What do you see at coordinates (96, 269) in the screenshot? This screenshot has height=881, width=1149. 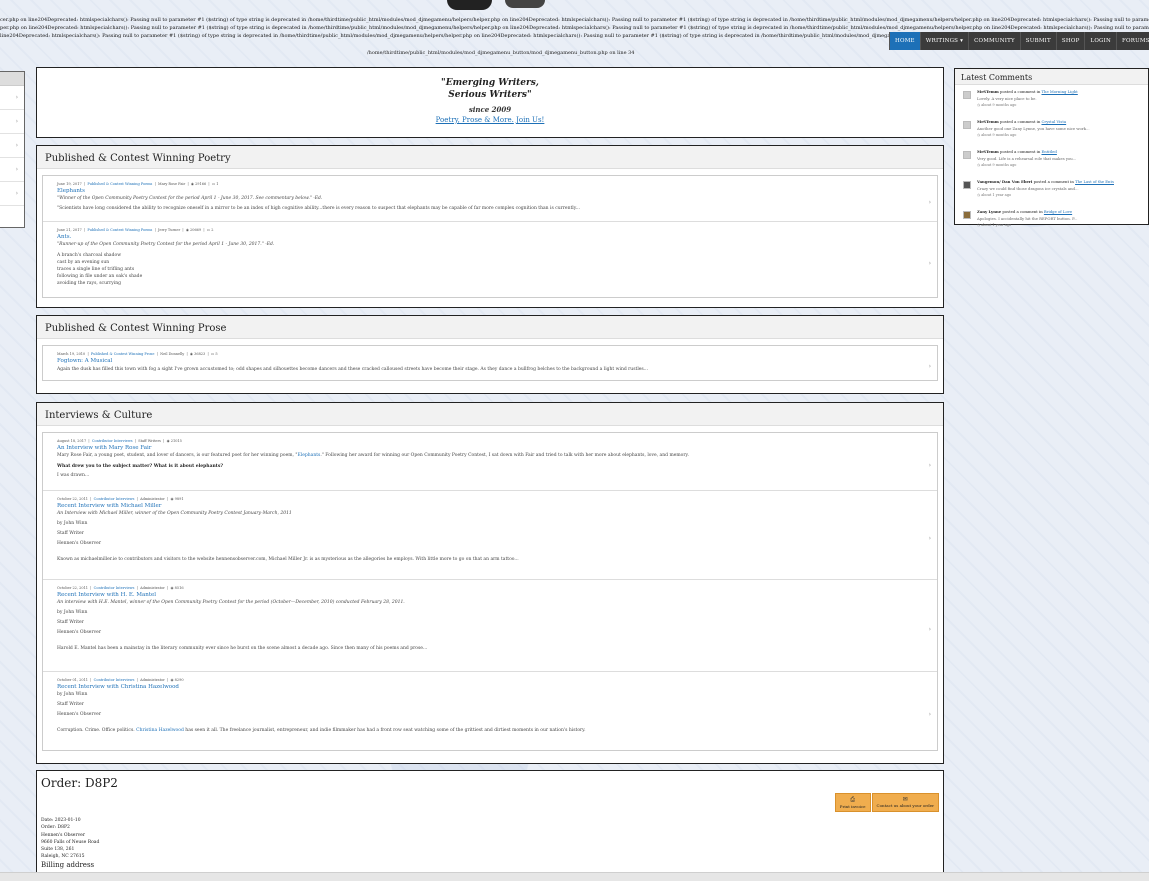 I see `poem-line: traces a single line of trifling ants` at bounding box center [96, 269].